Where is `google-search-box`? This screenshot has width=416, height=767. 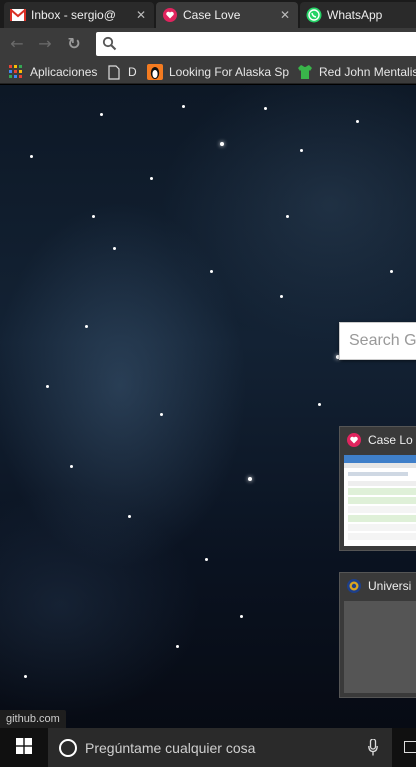 google-search-box is located at coordinates (377, 341).